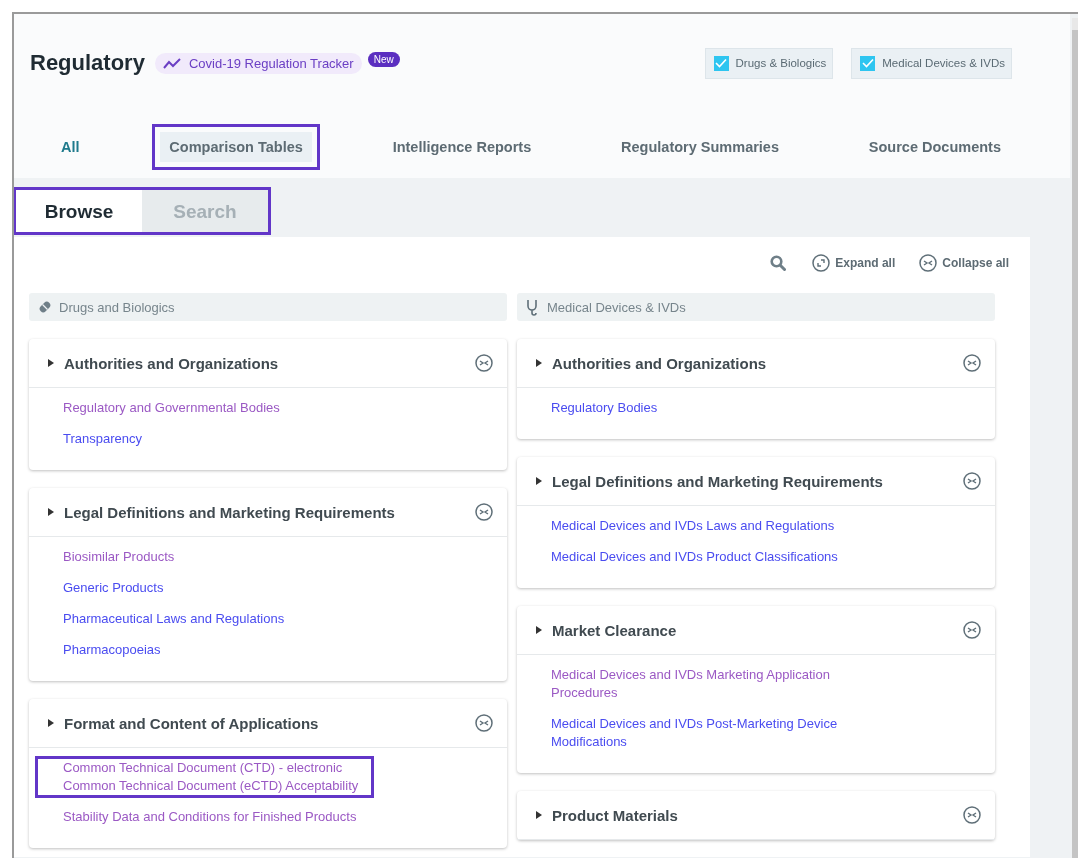  Describe the element at coordinates (383, 59) in the screenshot. I see `new-badge: New` at that location.